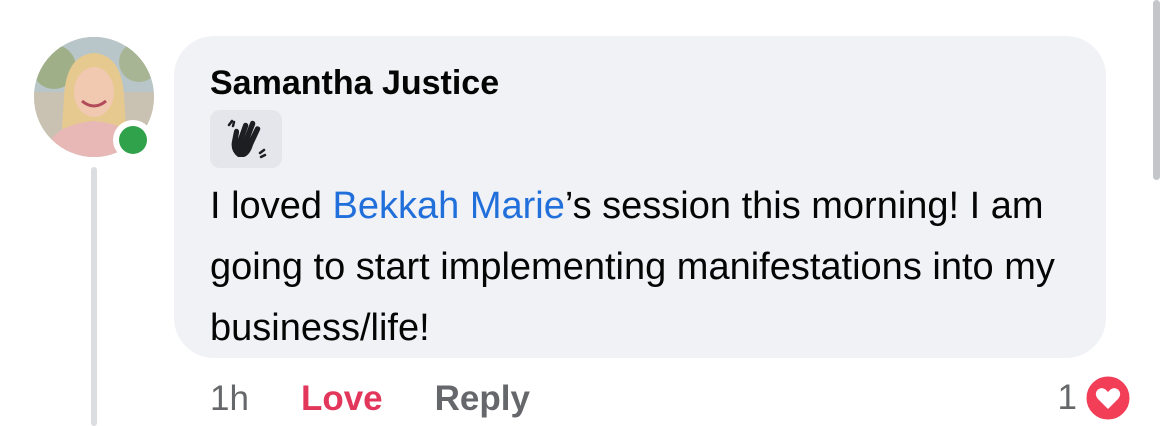 The height and width of the screenshot is (426, 1169). What do you see at coordinates (342, 399) in the screenshot?
I see `love-button: Love` at bounding box center [342, 399].